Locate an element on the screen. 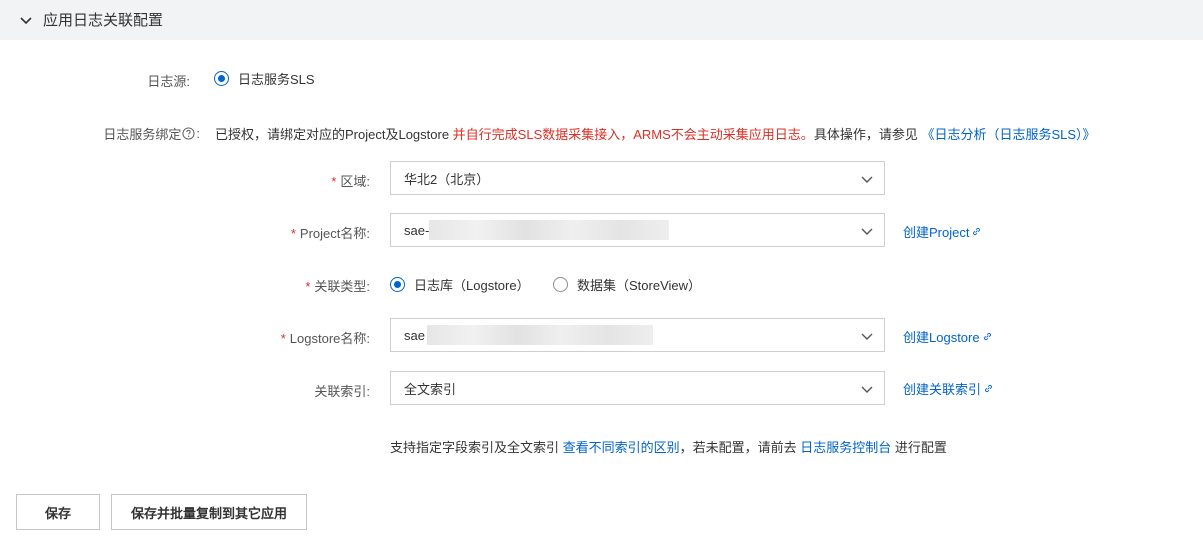  link-type-logstore-radio: 日志库（Logstore） is located at coordinates (460, 284).